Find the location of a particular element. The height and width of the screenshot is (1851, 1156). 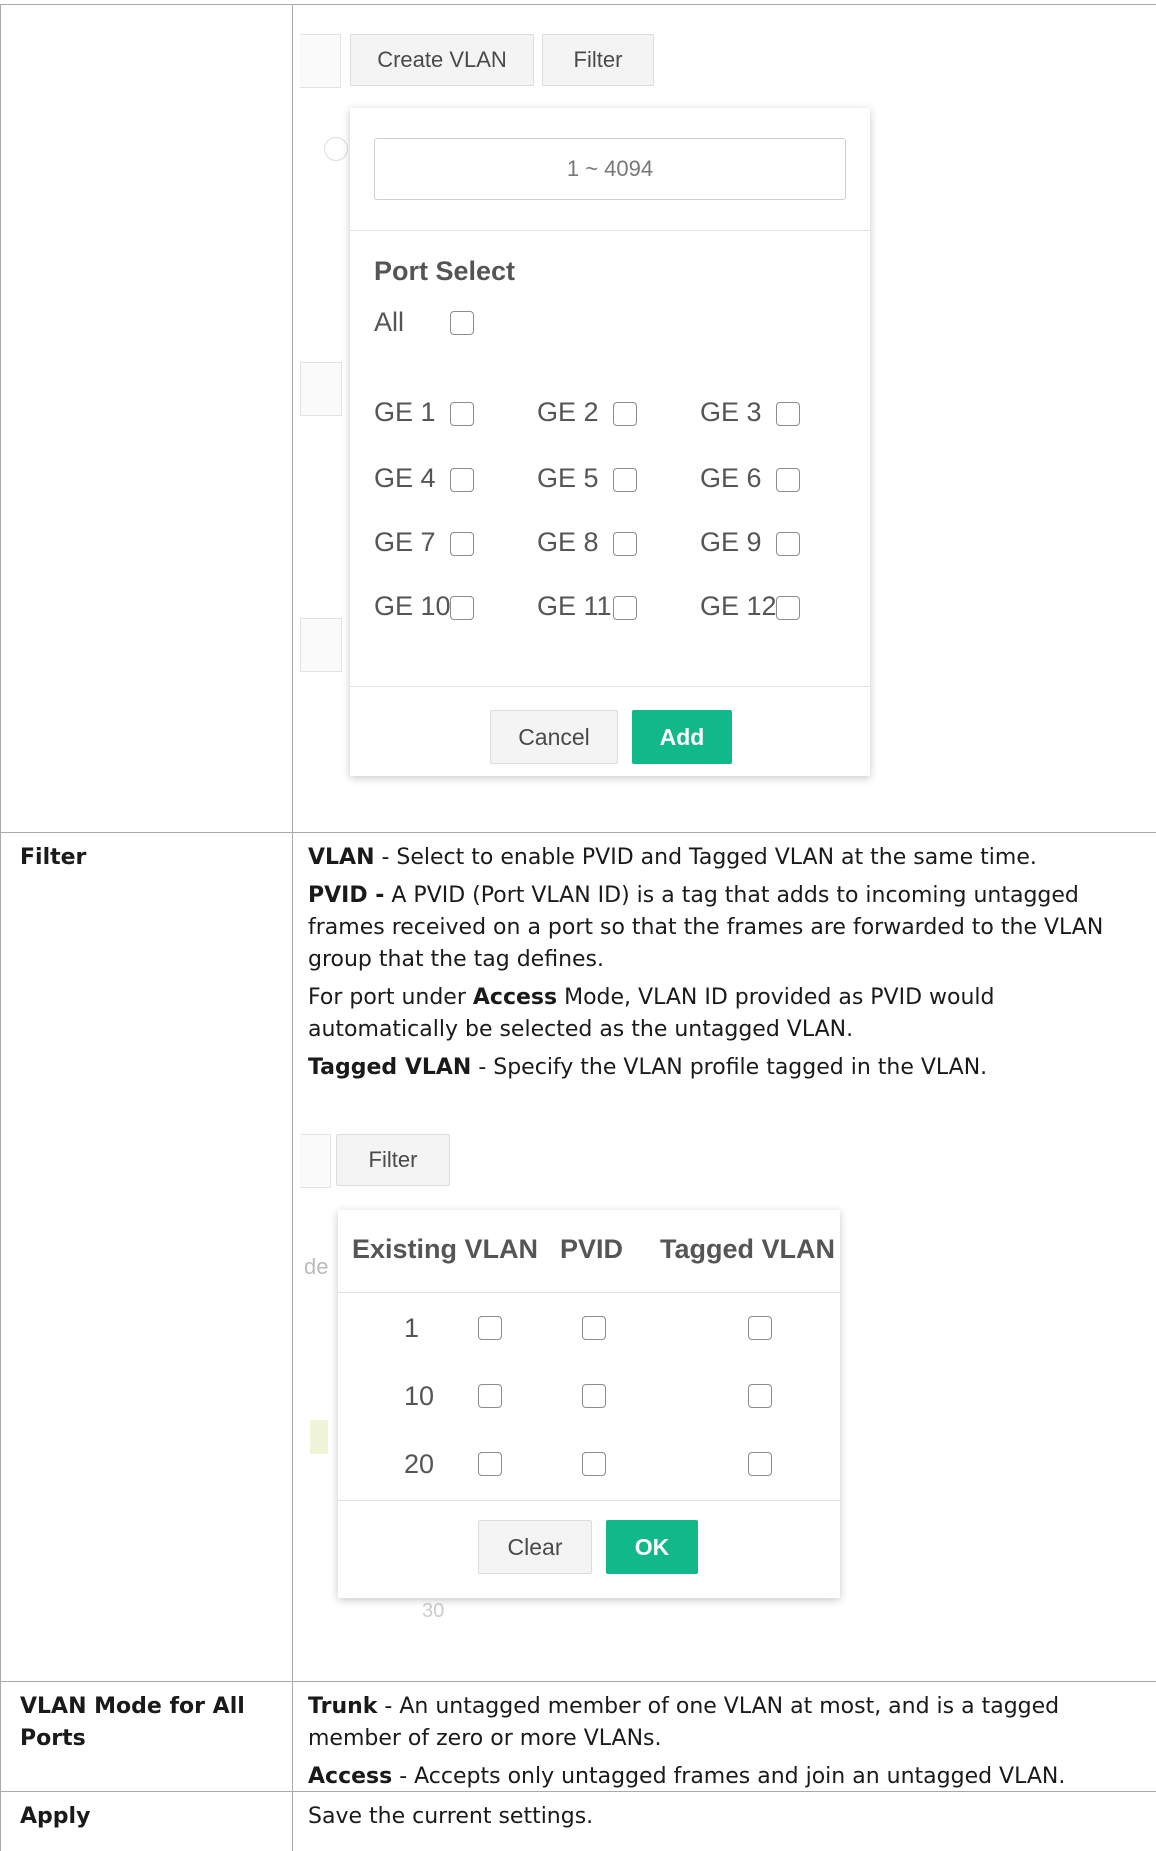

ghost-text: 30 is located at coordinates (433, 1611).